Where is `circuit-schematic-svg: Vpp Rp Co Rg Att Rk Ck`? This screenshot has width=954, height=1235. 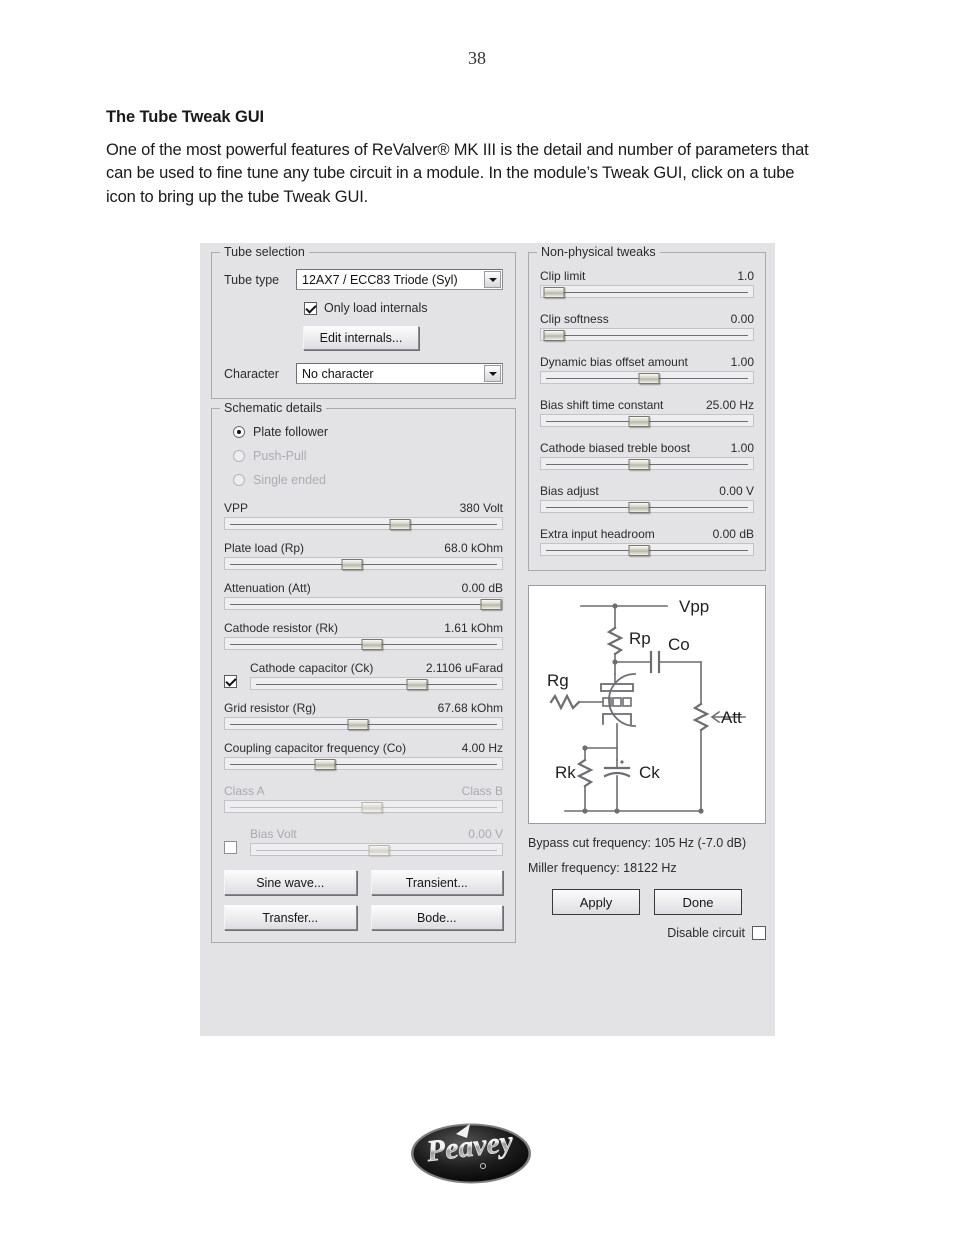
circuit-schematic-svg: Vpp Rp Co Rg Att Rk Ck is located at coordinates (646, 705).